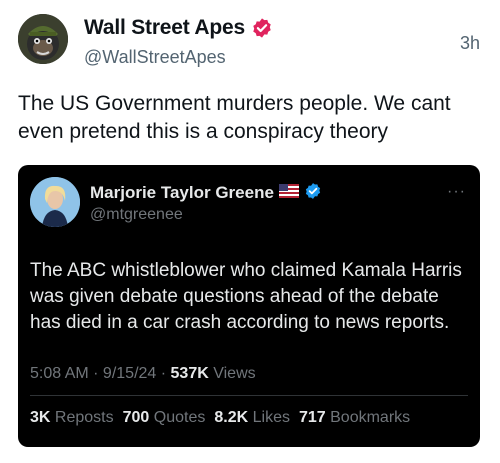 This screenshot has height=463, width=500. Describe the element at coordinates (55, 202) in the screenshot. I see `profile-avatar-icon` at that location.